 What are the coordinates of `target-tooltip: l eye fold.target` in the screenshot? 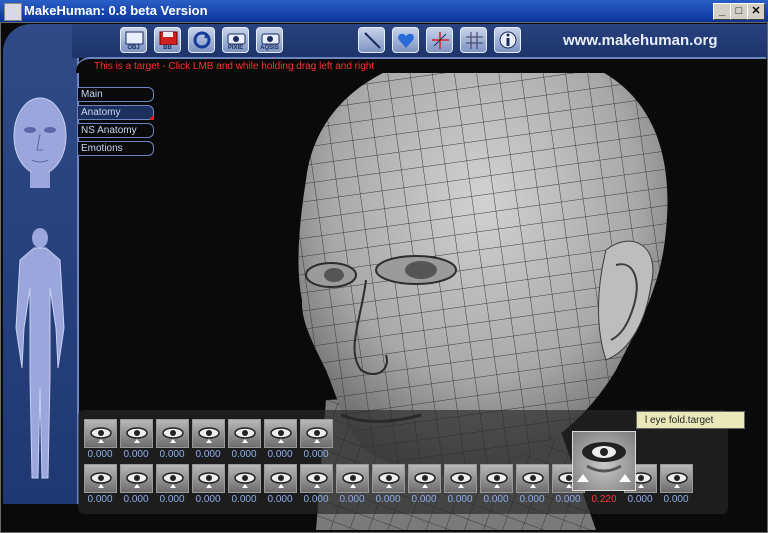 It's located at (690, 420).